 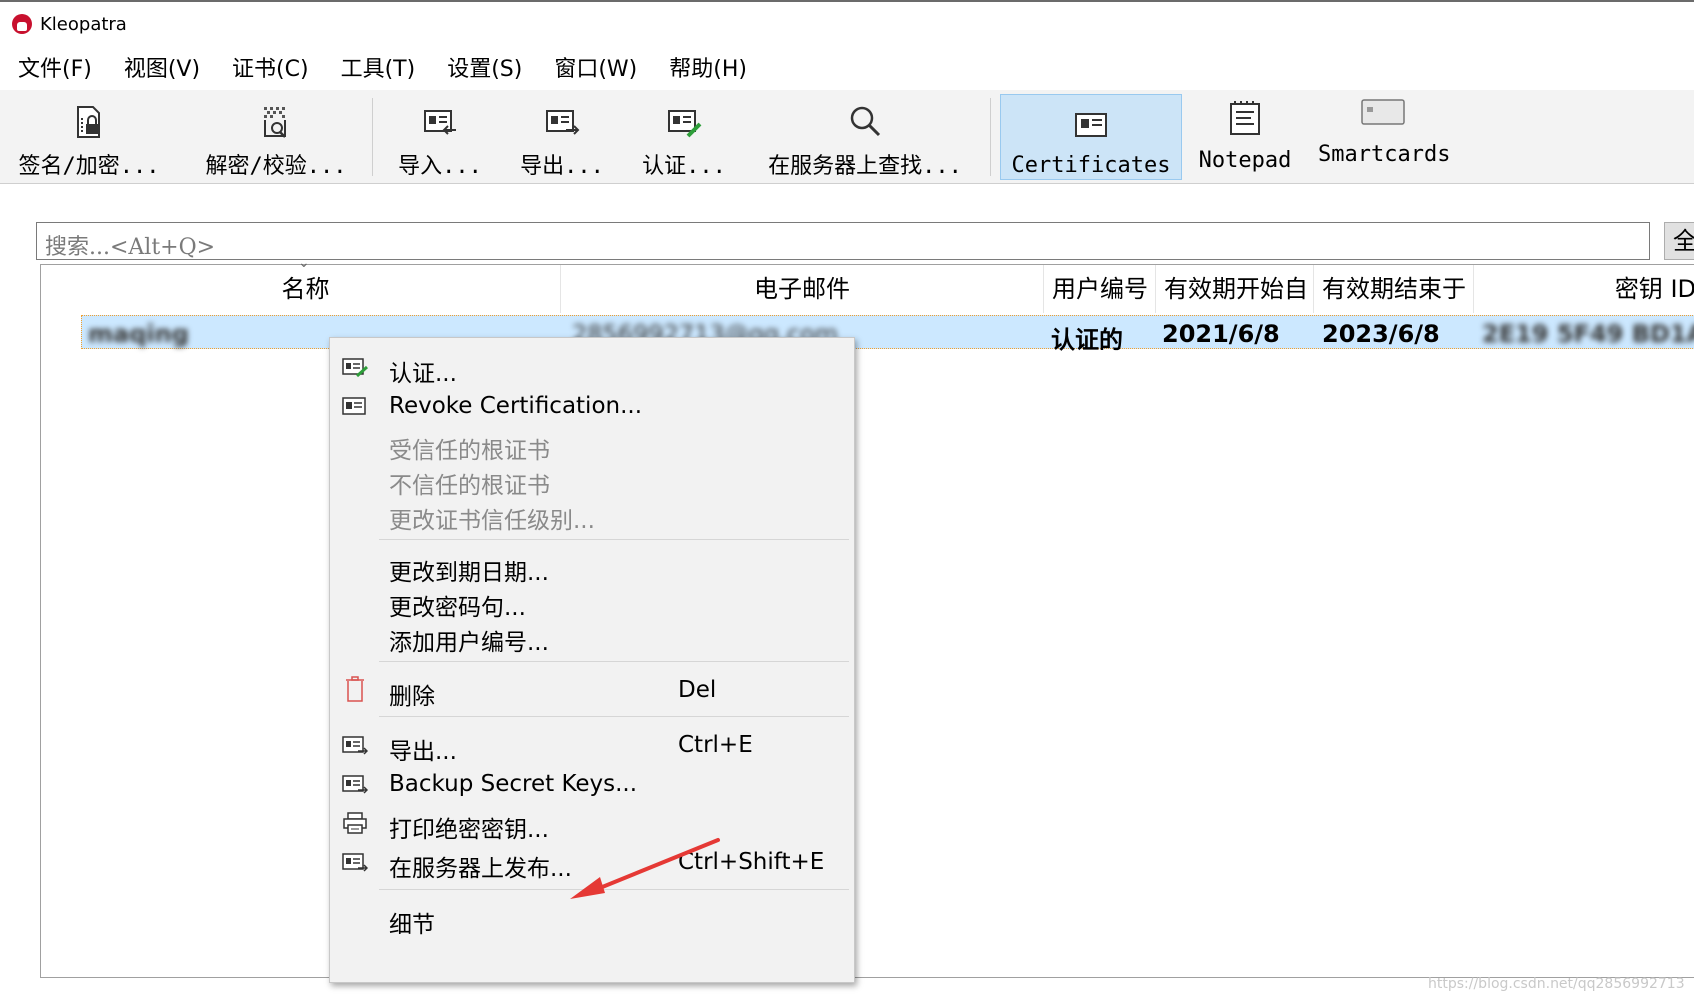 What do you see at coordinates (865, 121) in the screenshot?
I see `search-icon` at bounding box center [865, 121].